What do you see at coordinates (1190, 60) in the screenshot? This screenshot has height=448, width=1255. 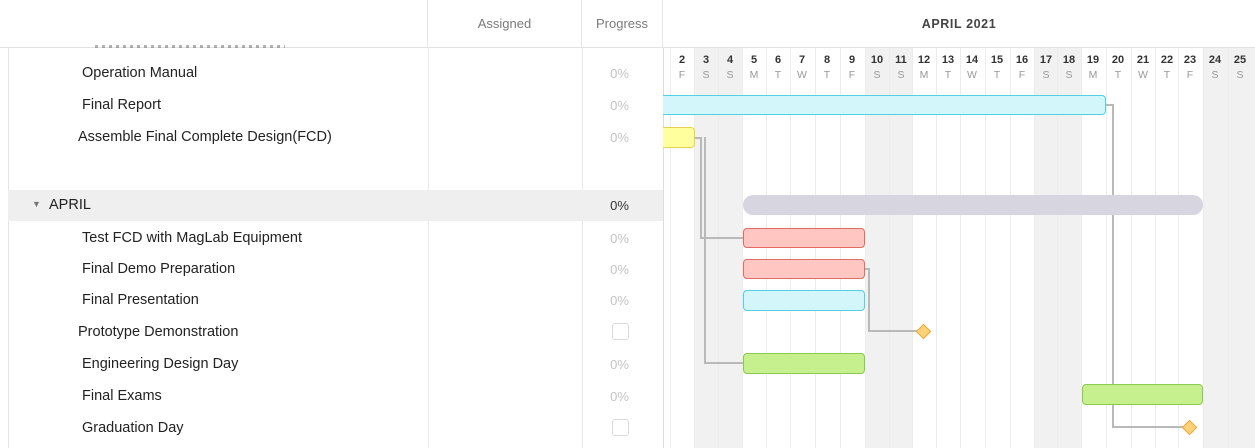 I see `day-number: 23` at bounding box center [1190, 60].